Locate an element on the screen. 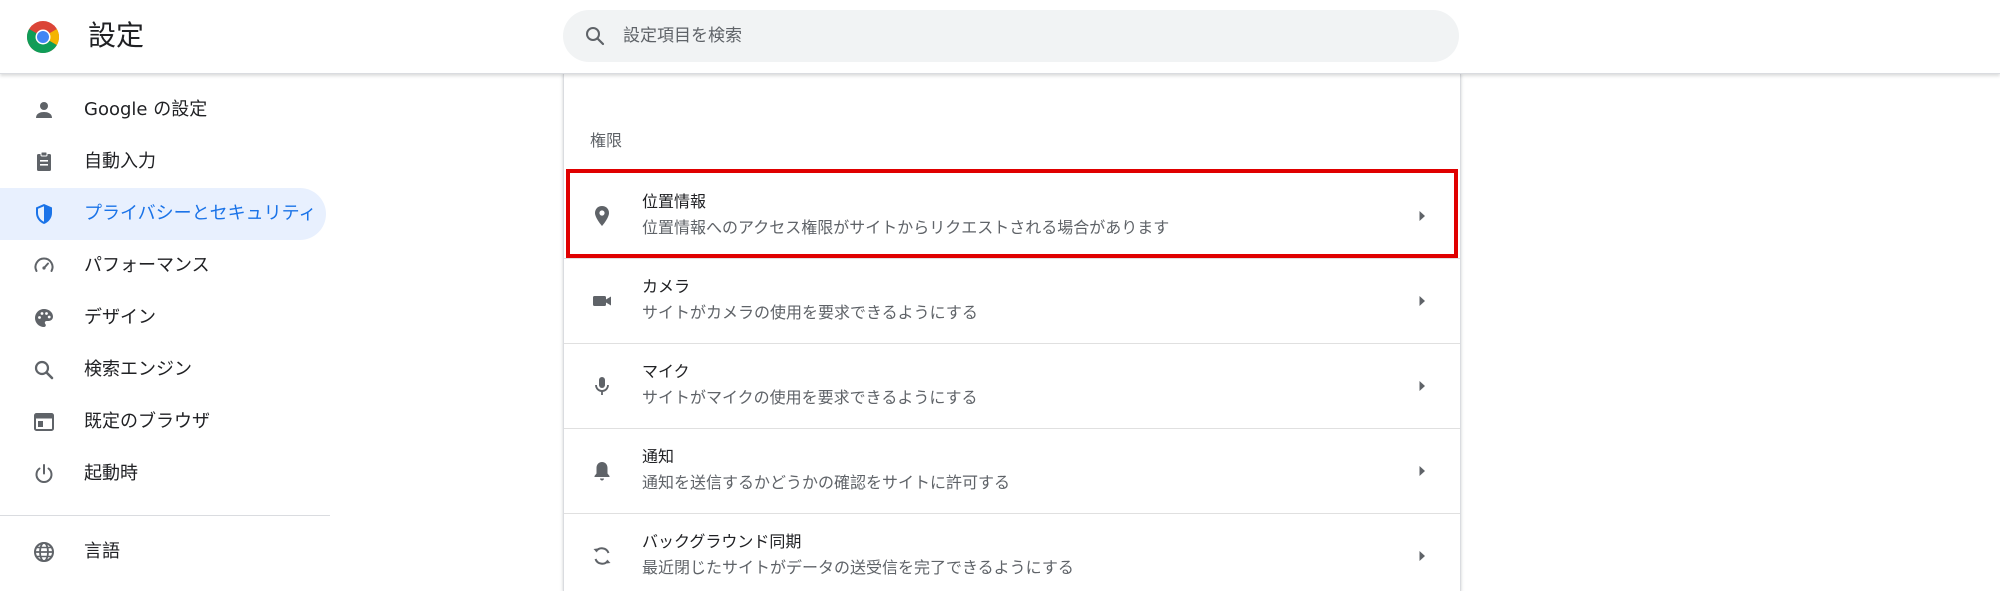 The image size is (2000, 591). chrome-logo-icon is located at coordinates (43, 37).